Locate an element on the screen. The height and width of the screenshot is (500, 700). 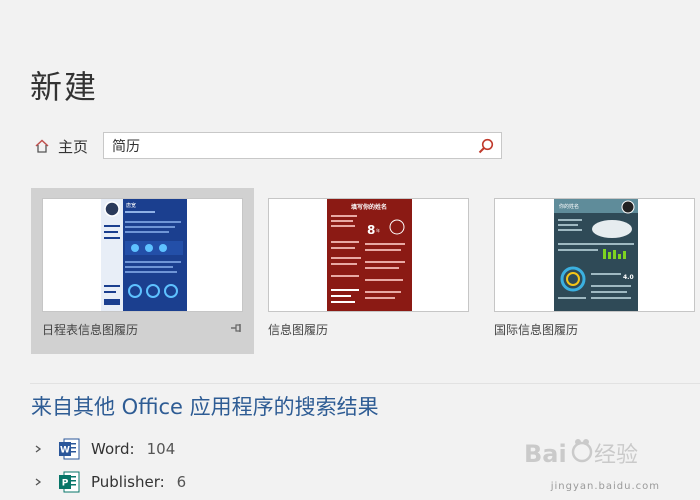
thumb-unit-text: 年 is located at coordinates (378, 230).